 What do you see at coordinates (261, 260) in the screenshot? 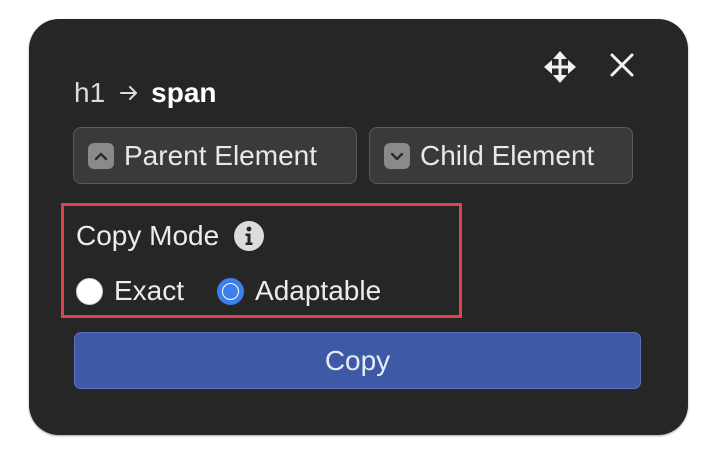
I see `copy-mode-section: Copy Mode Exact Adaptable` at bounding box center [261, 260].